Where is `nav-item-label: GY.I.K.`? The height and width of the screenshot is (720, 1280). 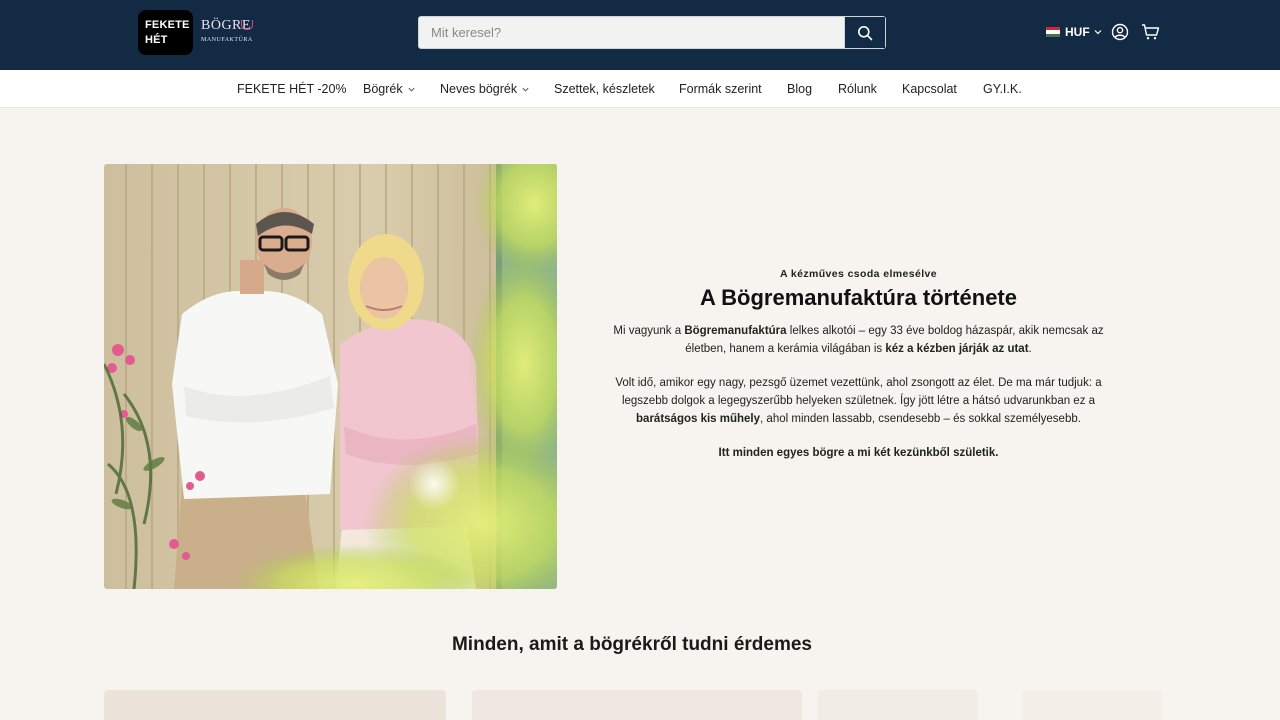
nav-item-label: GY.I.K. is located at coordinates (1002, 89).